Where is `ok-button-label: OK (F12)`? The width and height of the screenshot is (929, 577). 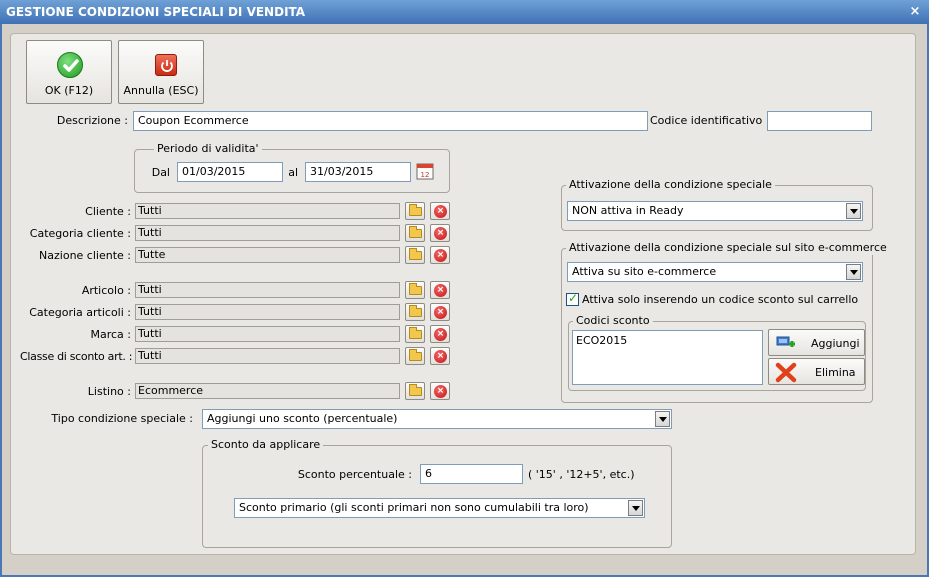 ok-button-label: OK (F12) is located at coordinates (69, 90).